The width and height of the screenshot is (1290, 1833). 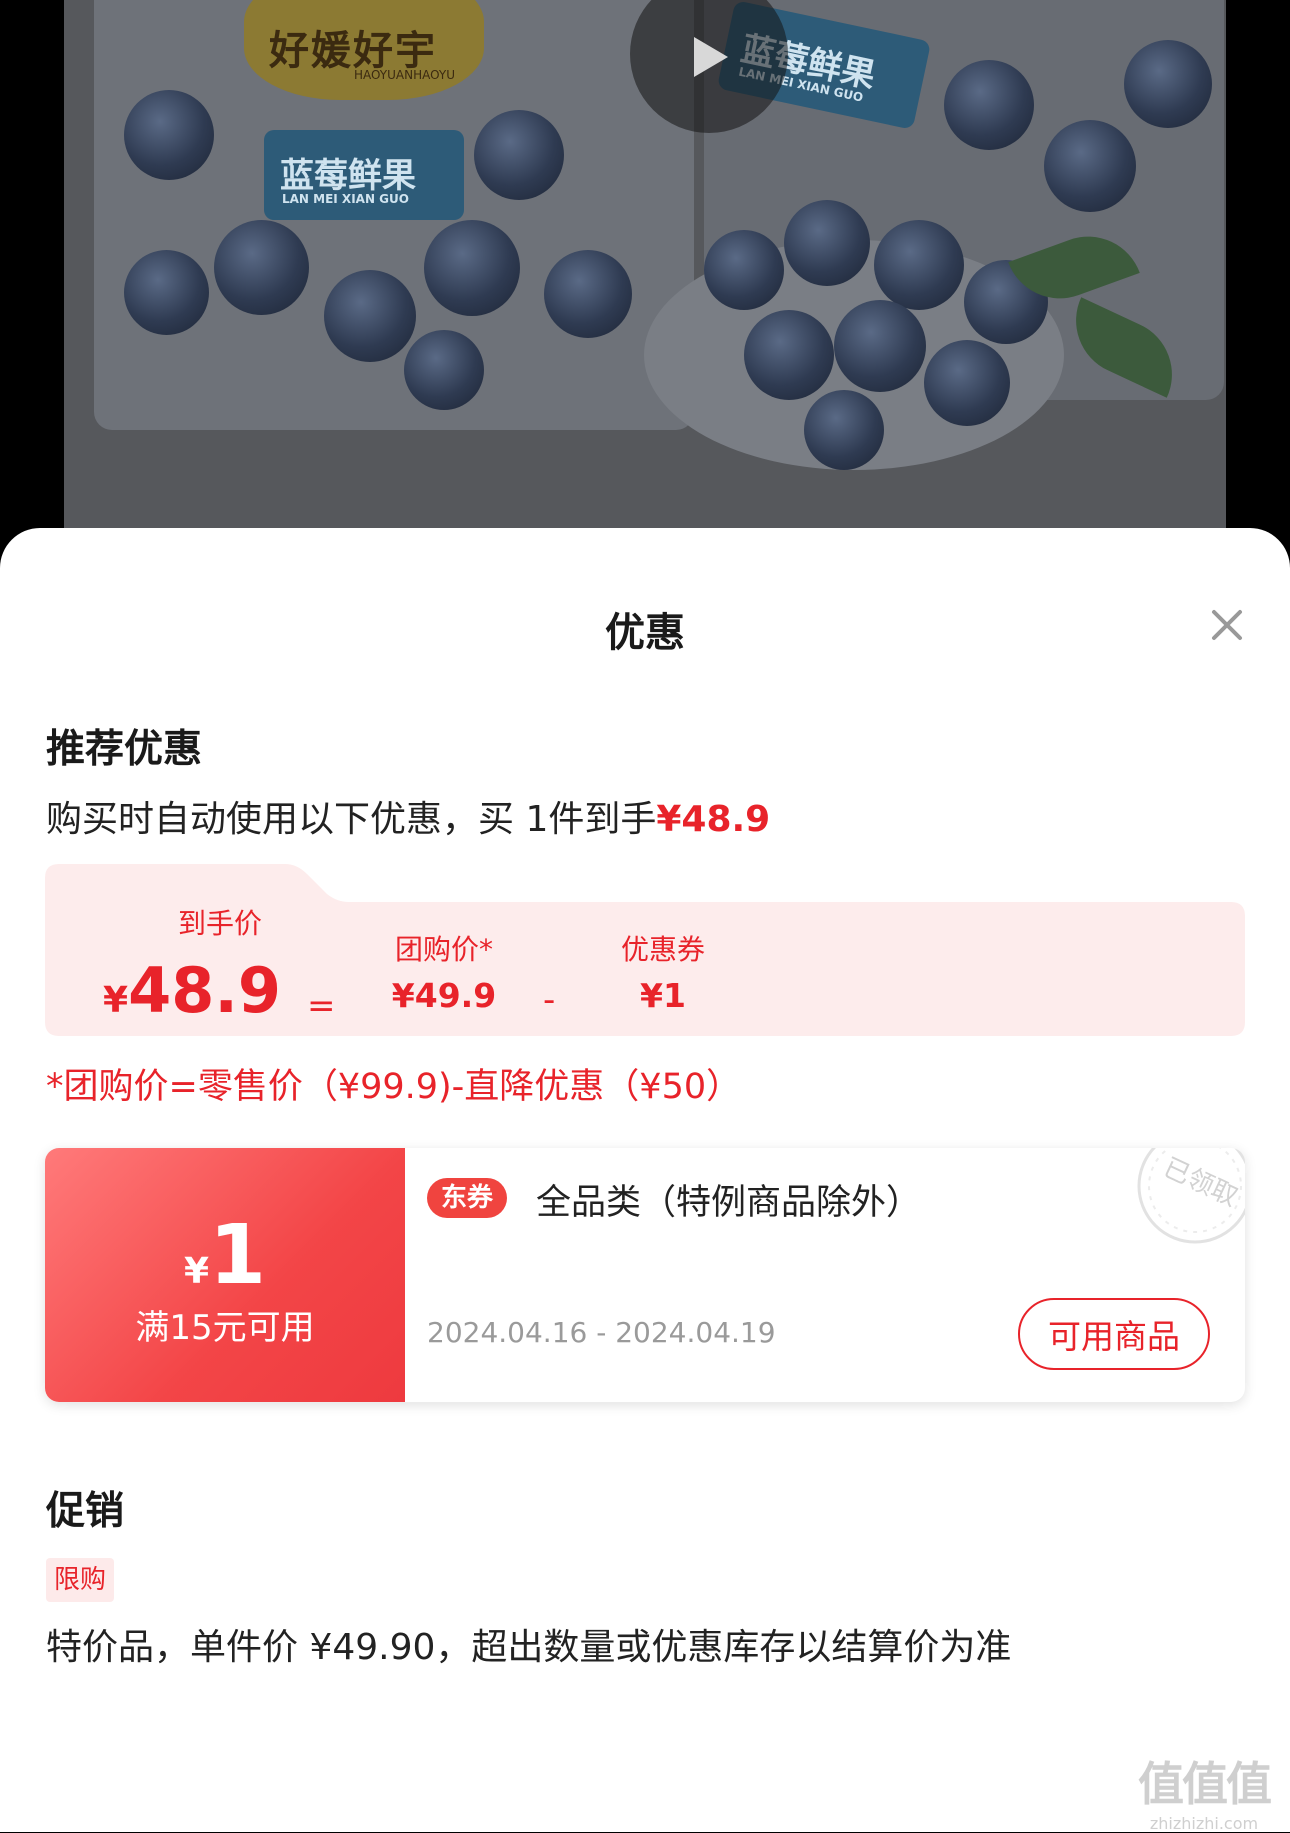 I want to click on group-price-footnote: *团购价=零售价（¥99.9)-直降优惠（¥50）, so click(x=394, y=1087).